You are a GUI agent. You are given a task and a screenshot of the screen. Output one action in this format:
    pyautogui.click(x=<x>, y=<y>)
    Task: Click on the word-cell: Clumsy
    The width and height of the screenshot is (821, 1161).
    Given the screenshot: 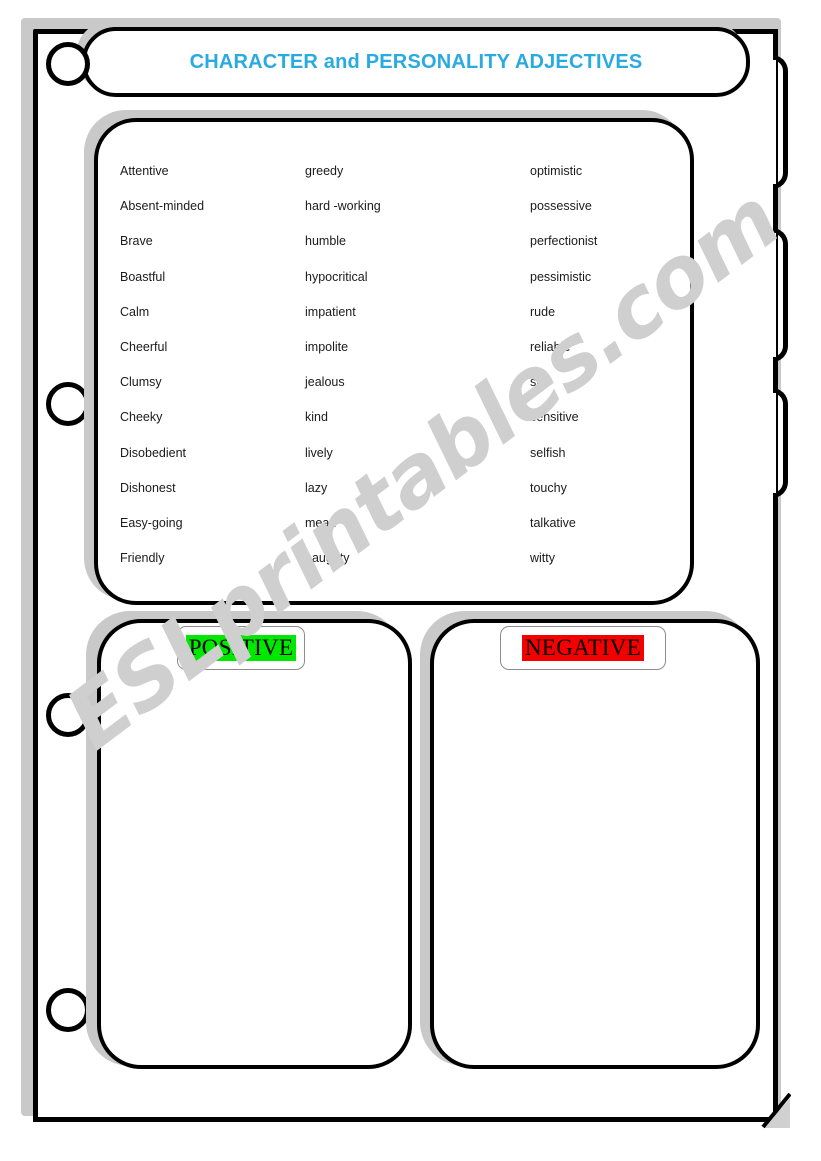 What is the action you would take?
    pyautogui.click(x=141, y=382)
    